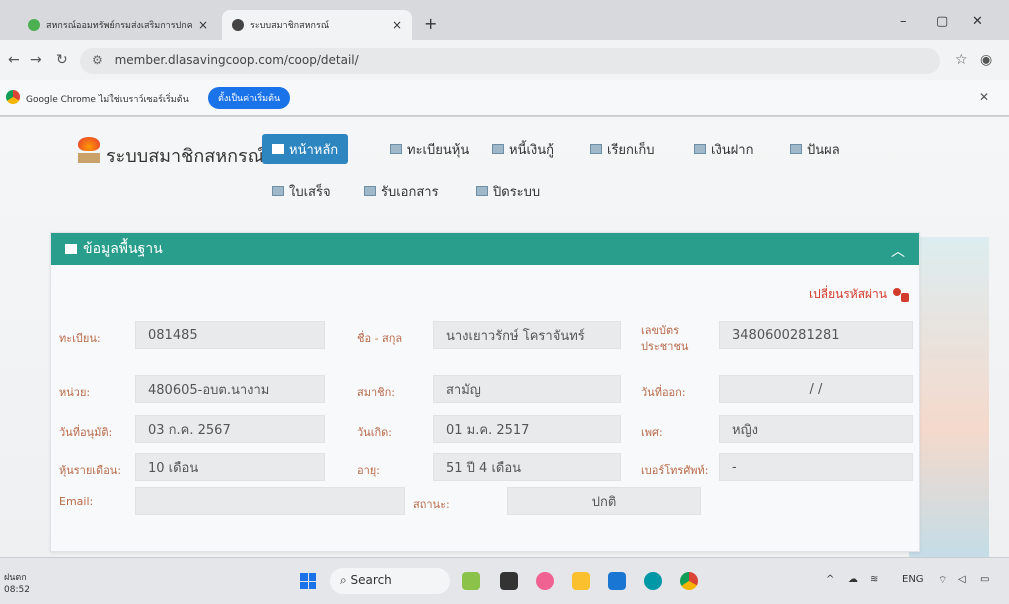  What do you see at coordinates (376, 392) in the screenshot?
I see `member-type-label: สมาชิก:` at bounding box center [376, 392].